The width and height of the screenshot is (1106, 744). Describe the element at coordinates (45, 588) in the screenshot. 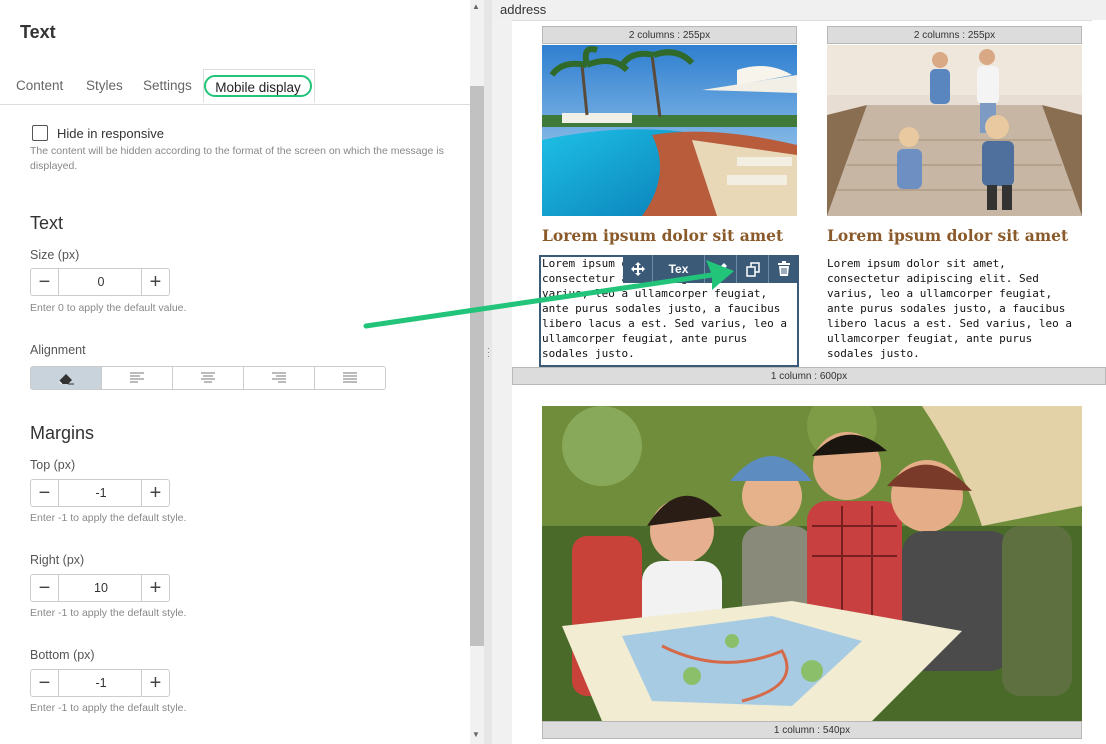

I see `margin-right-decrement-button: −` at that location.